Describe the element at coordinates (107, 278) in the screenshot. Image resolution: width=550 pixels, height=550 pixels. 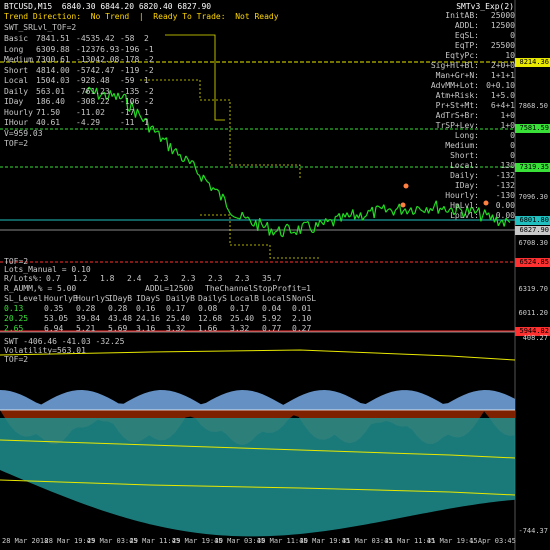
I see `rlots-value: 1.8` at that location.